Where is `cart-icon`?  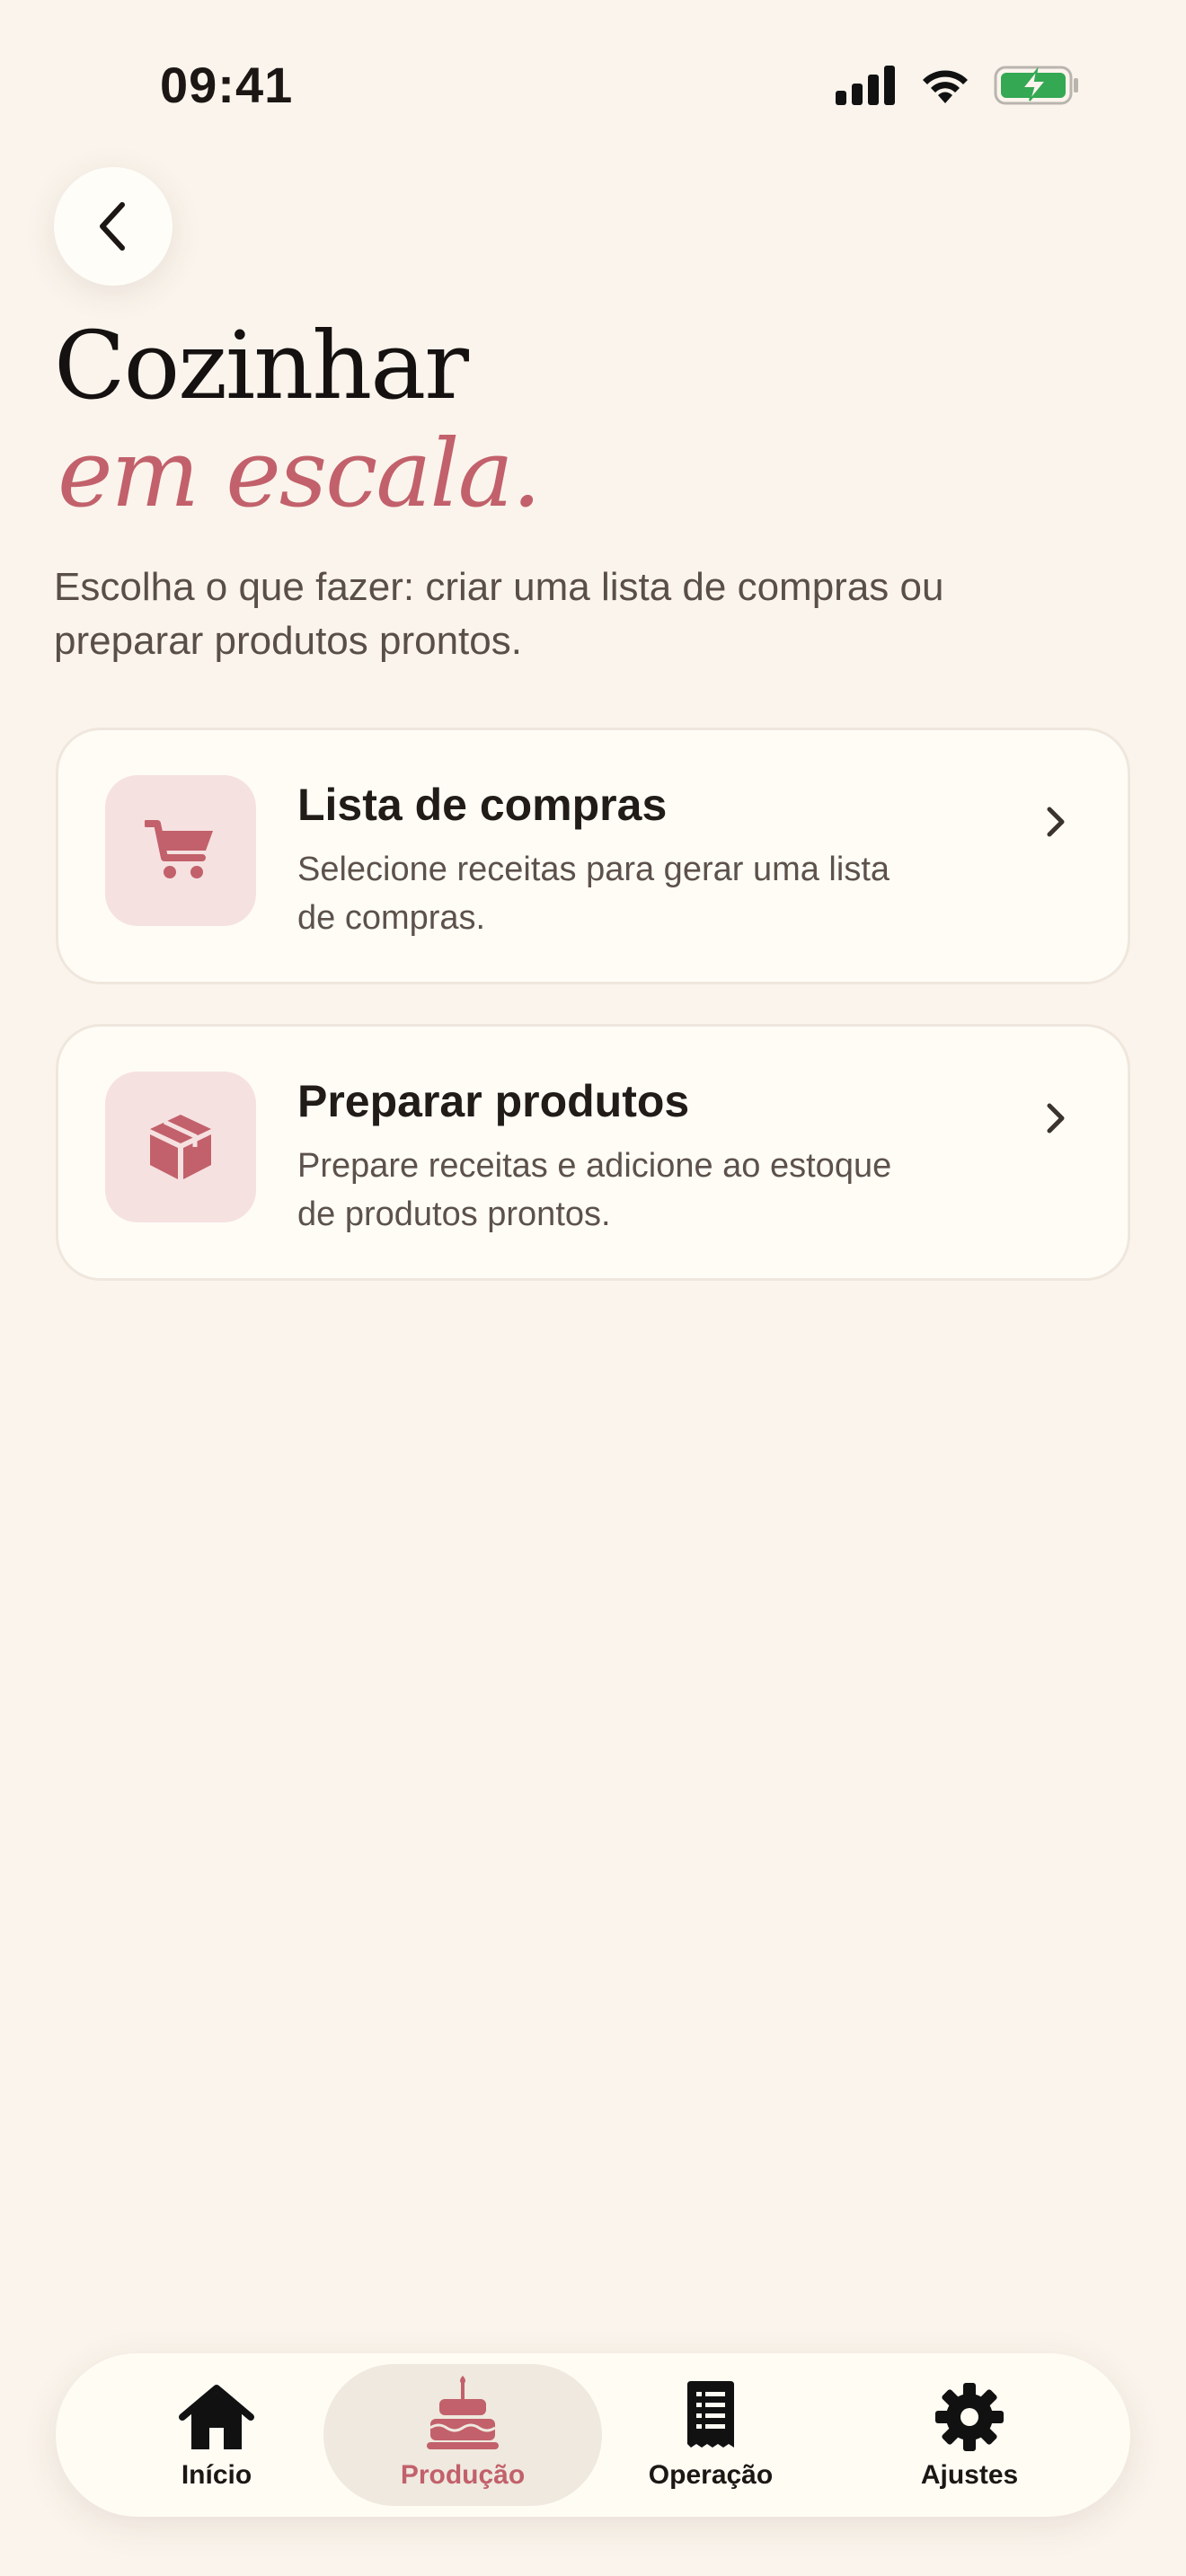
cart-icon is located at coordinates (179, 849).